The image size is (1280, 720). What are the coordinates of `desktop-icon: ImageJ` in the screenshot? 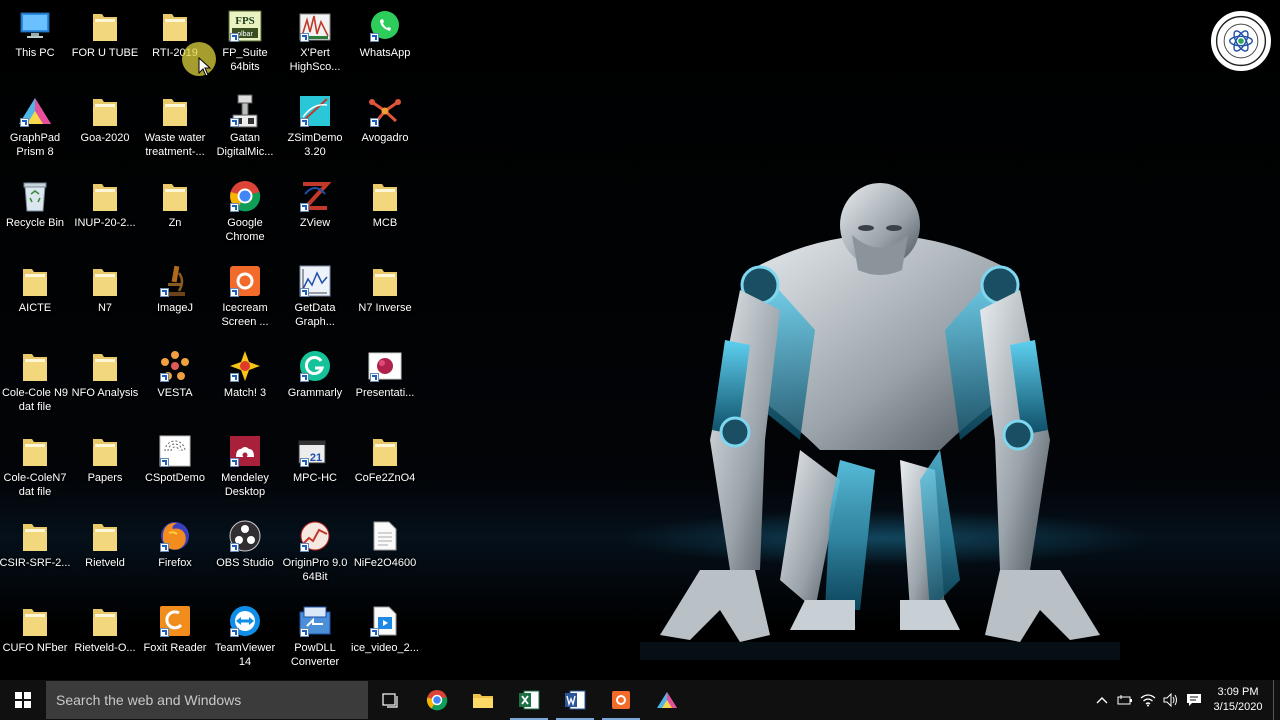 It's located at (175, 299).